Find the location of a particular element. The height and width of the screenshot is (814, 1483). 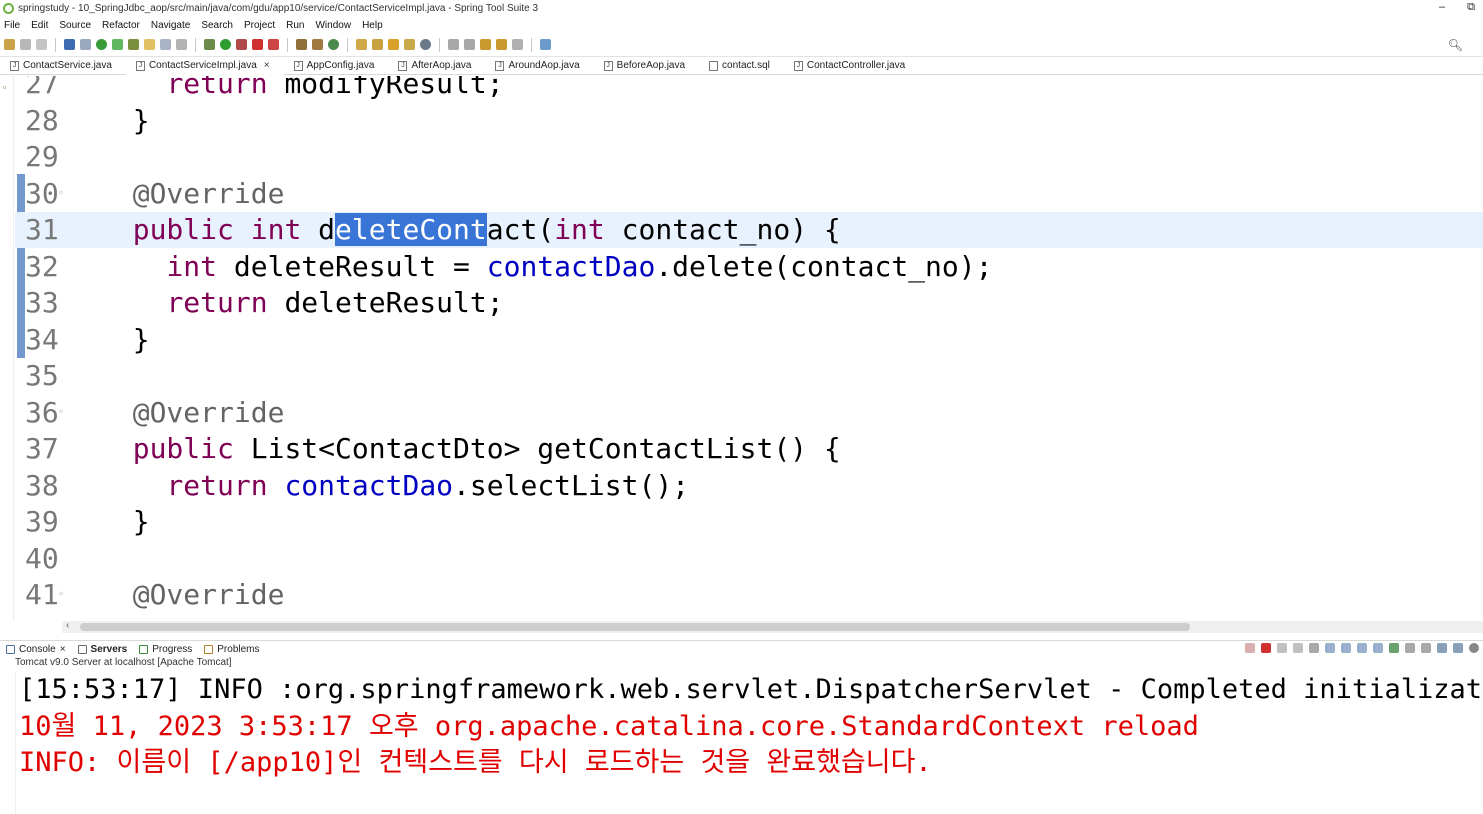

new-java-project-icon is located at coordinates (301, 44).